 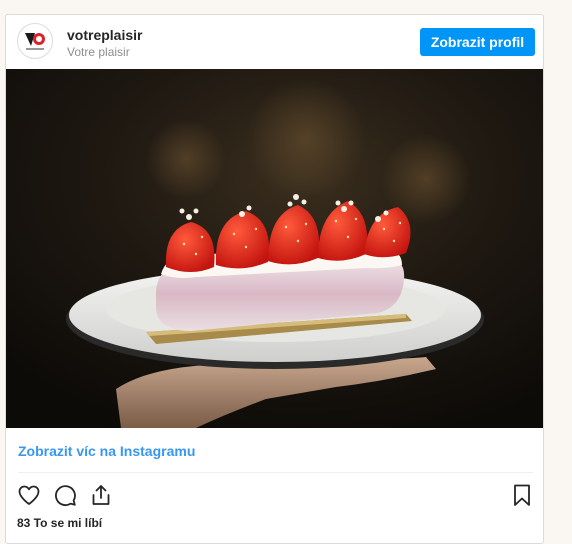 What do you see at coordinates (98, 52) in the screenshot?
I see `display-name: Votre plaisir` at bounding box center [98, 52].